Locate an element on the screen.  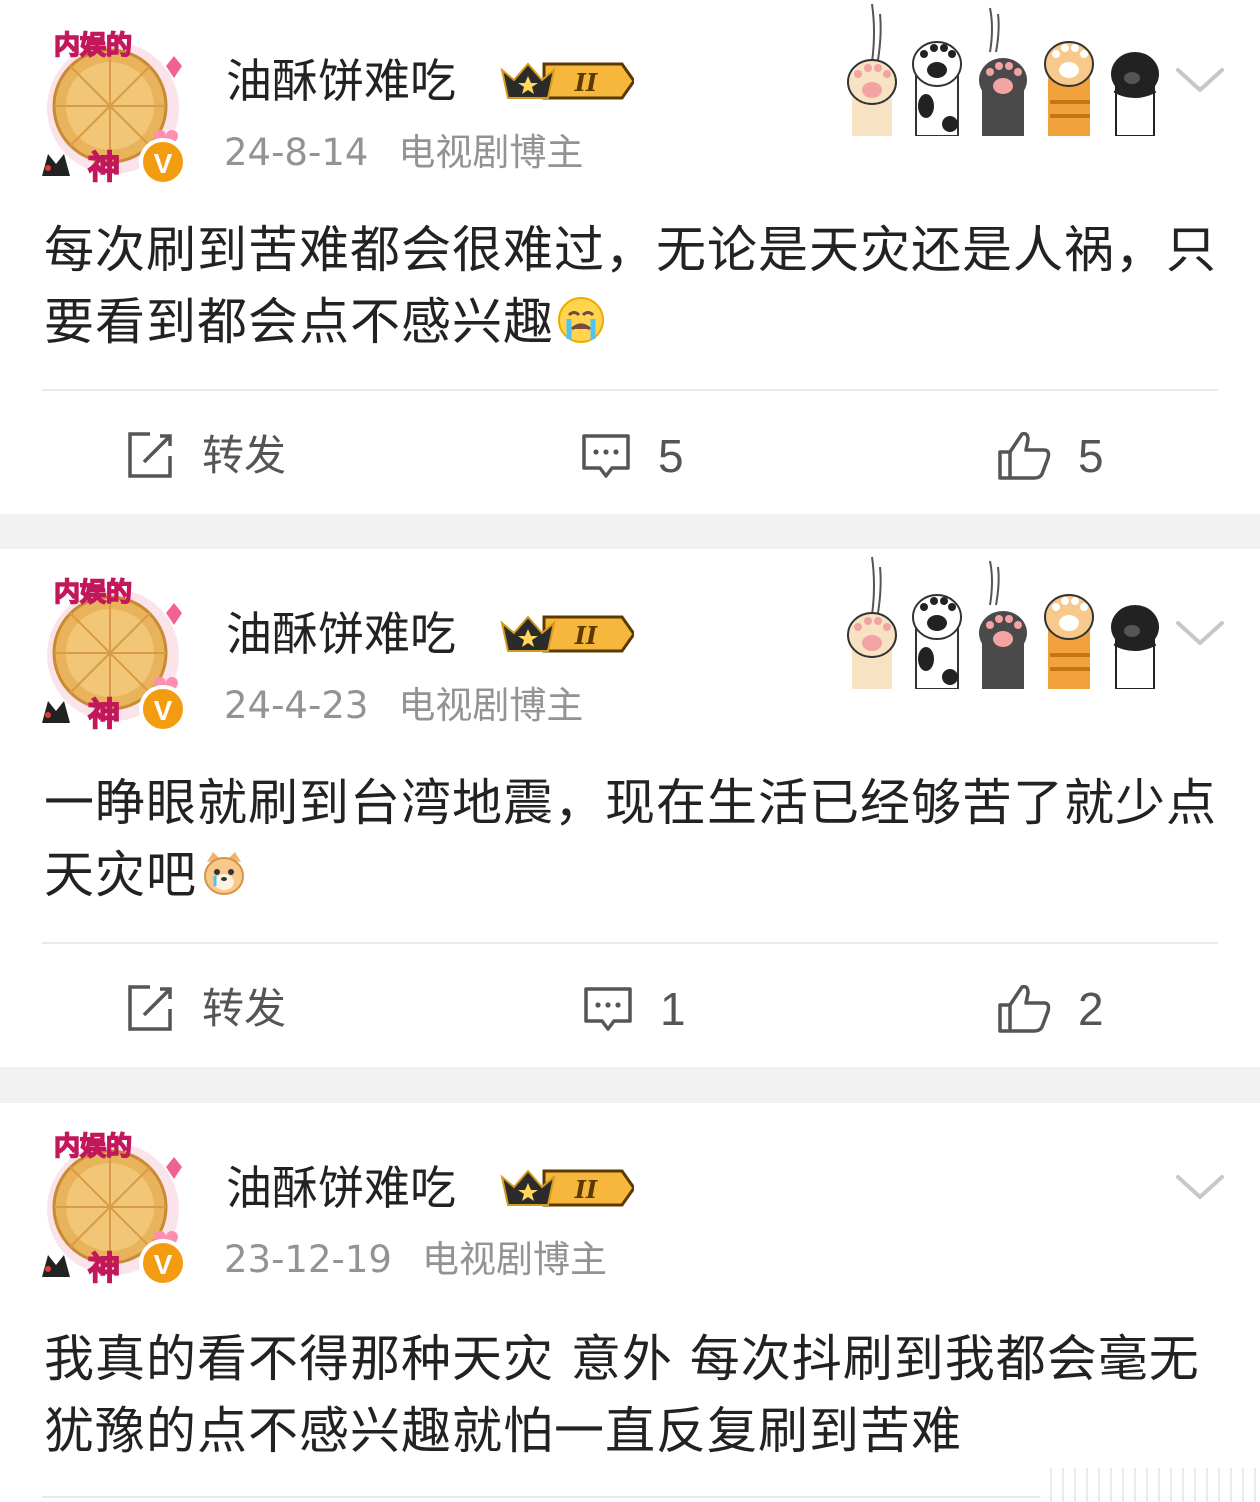
post-text: 每次刷到苦难都会很难过，无论是天灾还是人祸，只要看到都会点不感兴趣 is located at coordinates (630, 286).